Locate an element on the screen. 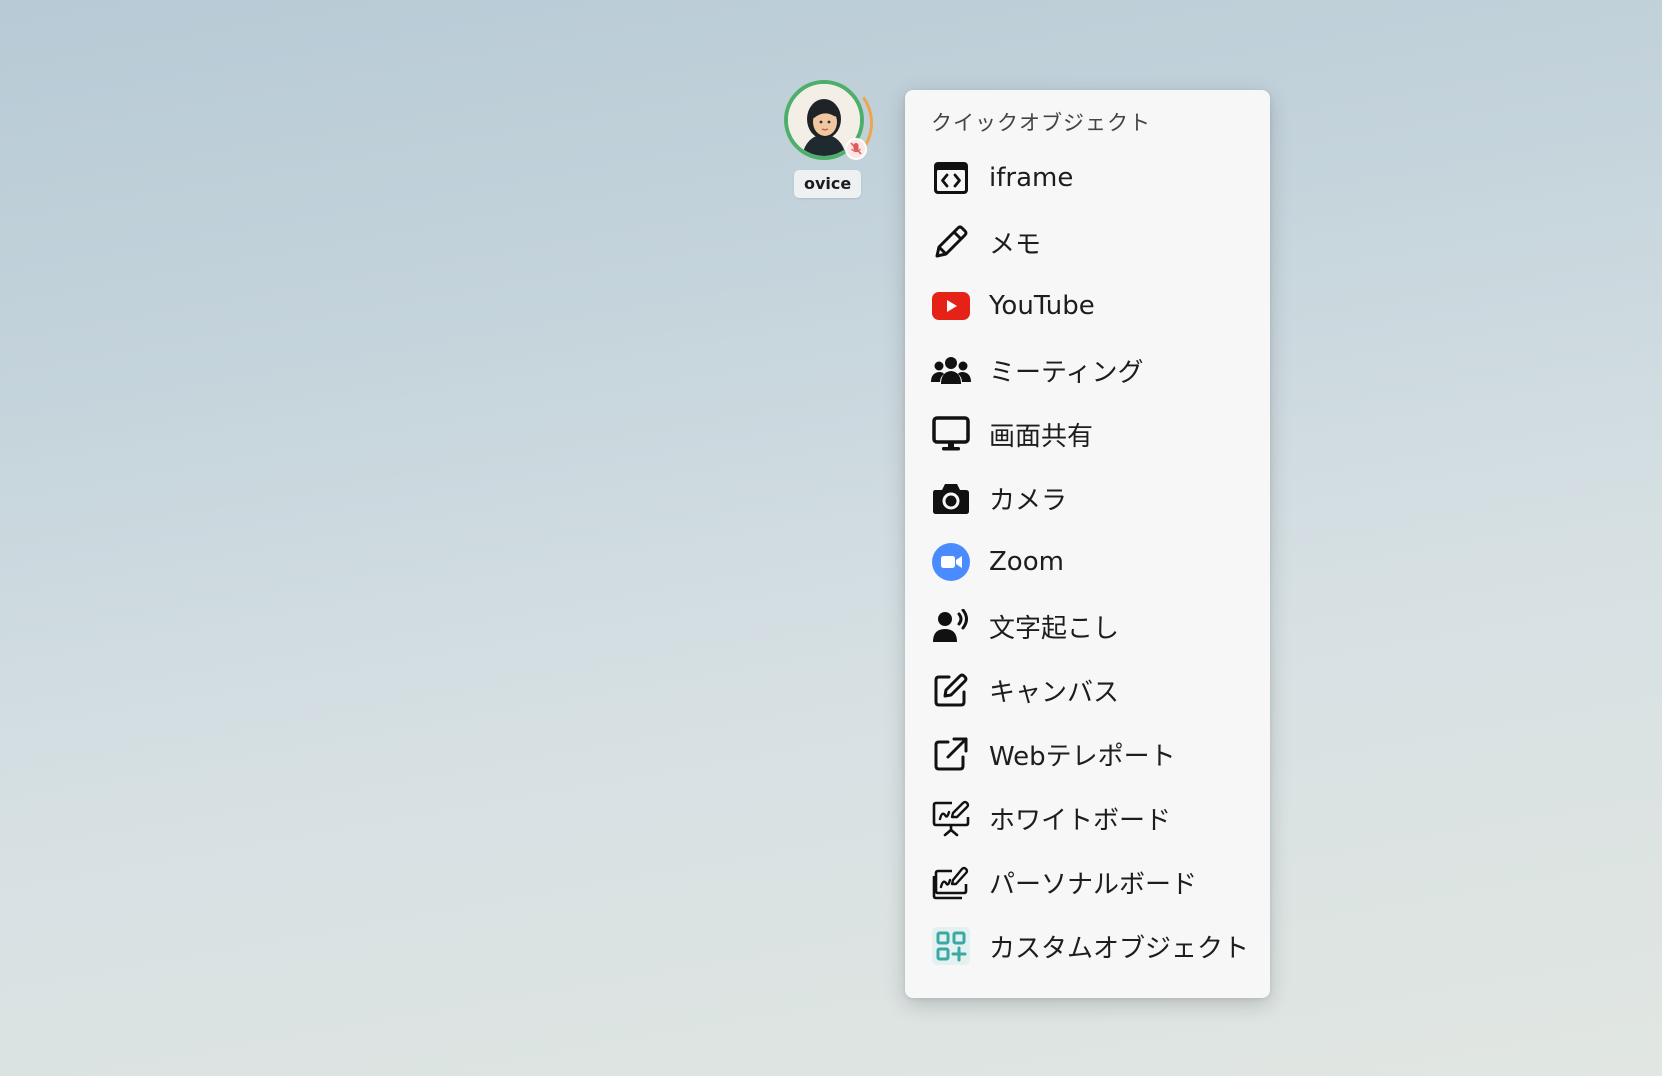  menu-item-label: キャンバス is located at coordinates (1054, 692).